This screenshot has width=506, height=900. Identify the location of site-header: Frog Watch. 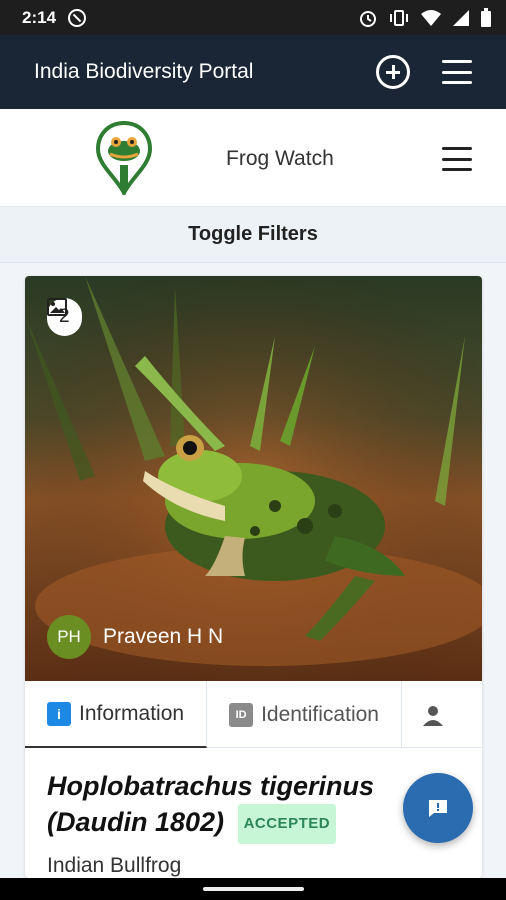
(253, 158).